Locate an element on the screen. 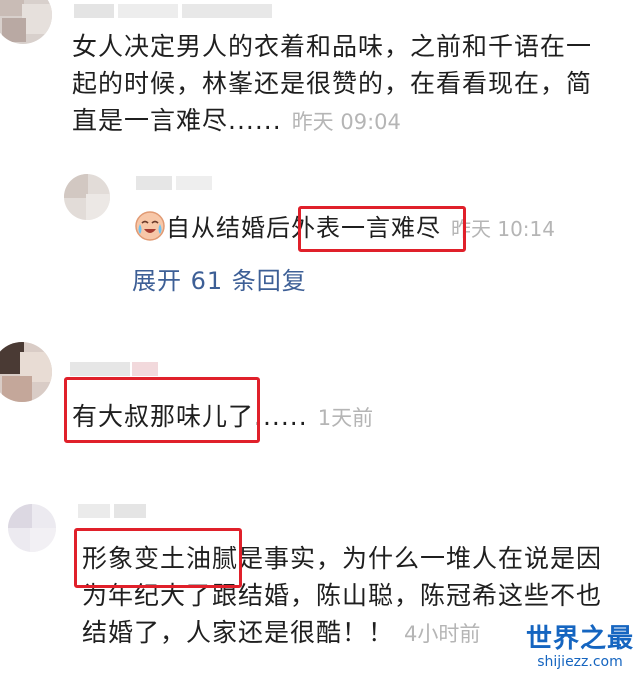 The height and width of the screenshot is (674, 640). watermark-url: shijiezz.com is located at coordinates (580, 662).